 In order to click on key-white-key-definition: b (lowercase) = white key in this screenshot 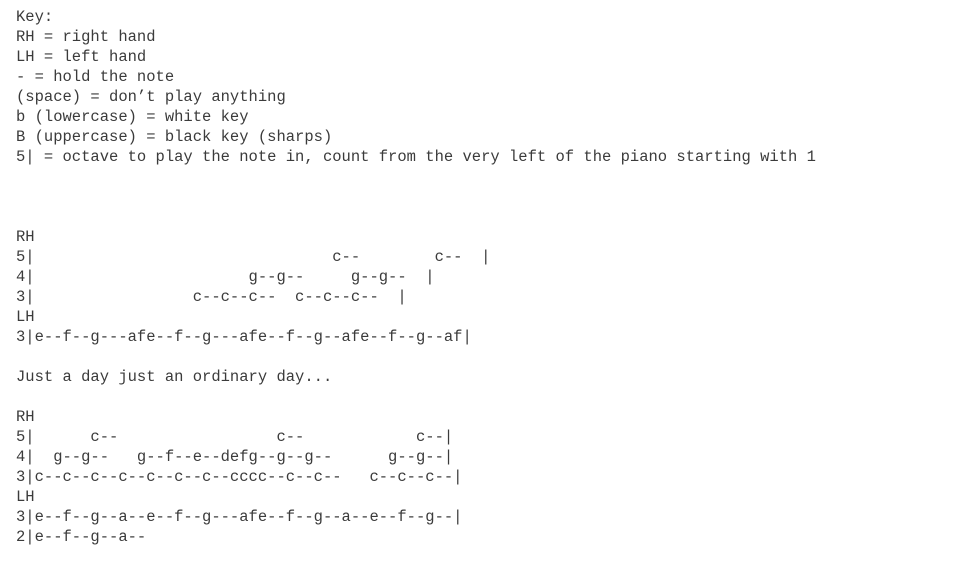, I will do `click(132, 117)`.